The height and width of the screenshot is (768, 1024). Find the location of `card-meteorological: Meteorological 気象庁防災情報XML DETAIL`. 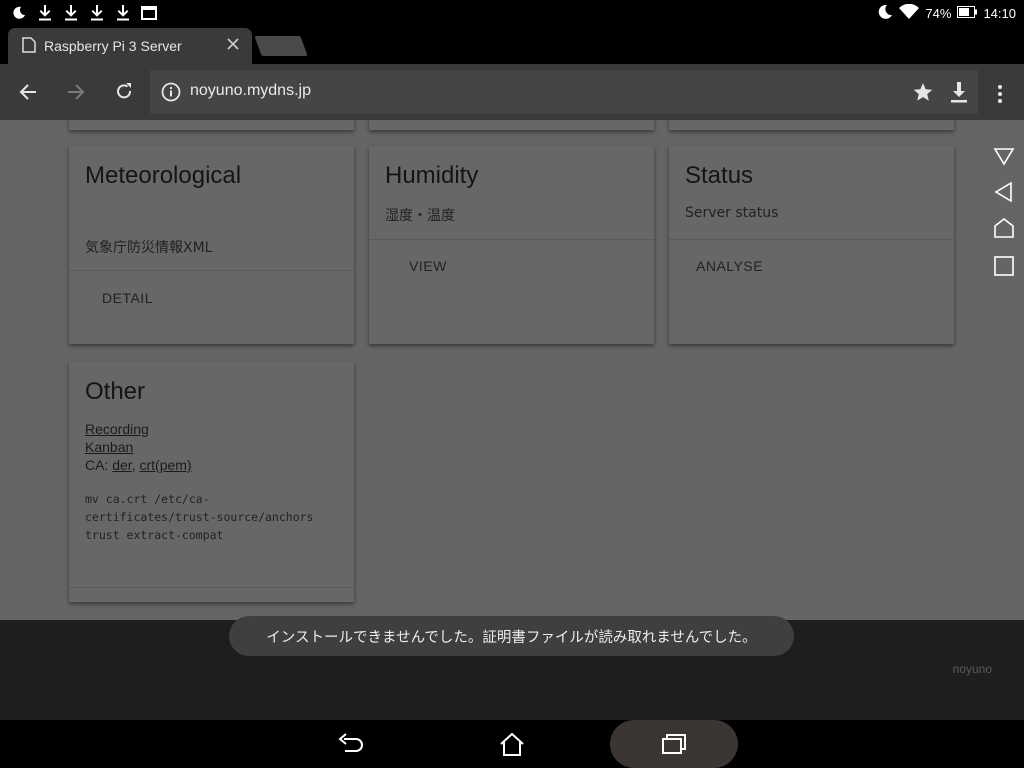

card-meteorological: Meteorological 気象庁防災情報XML DETAIL is located at coordinates (211, 245).